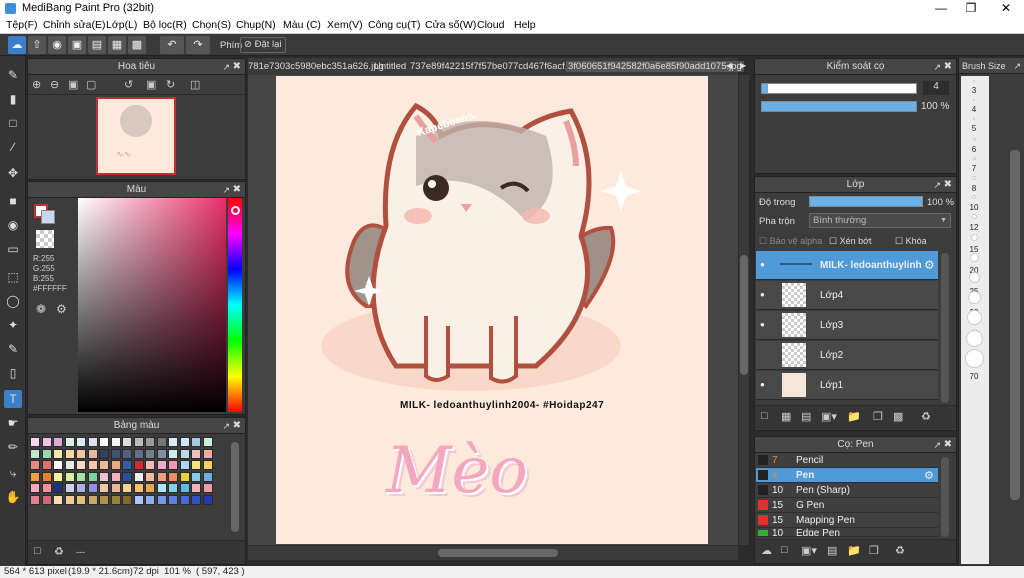 Image resolution: width=1024 pixels, height=578 pixels. I want to click on hue-handle, so click(235, 210).